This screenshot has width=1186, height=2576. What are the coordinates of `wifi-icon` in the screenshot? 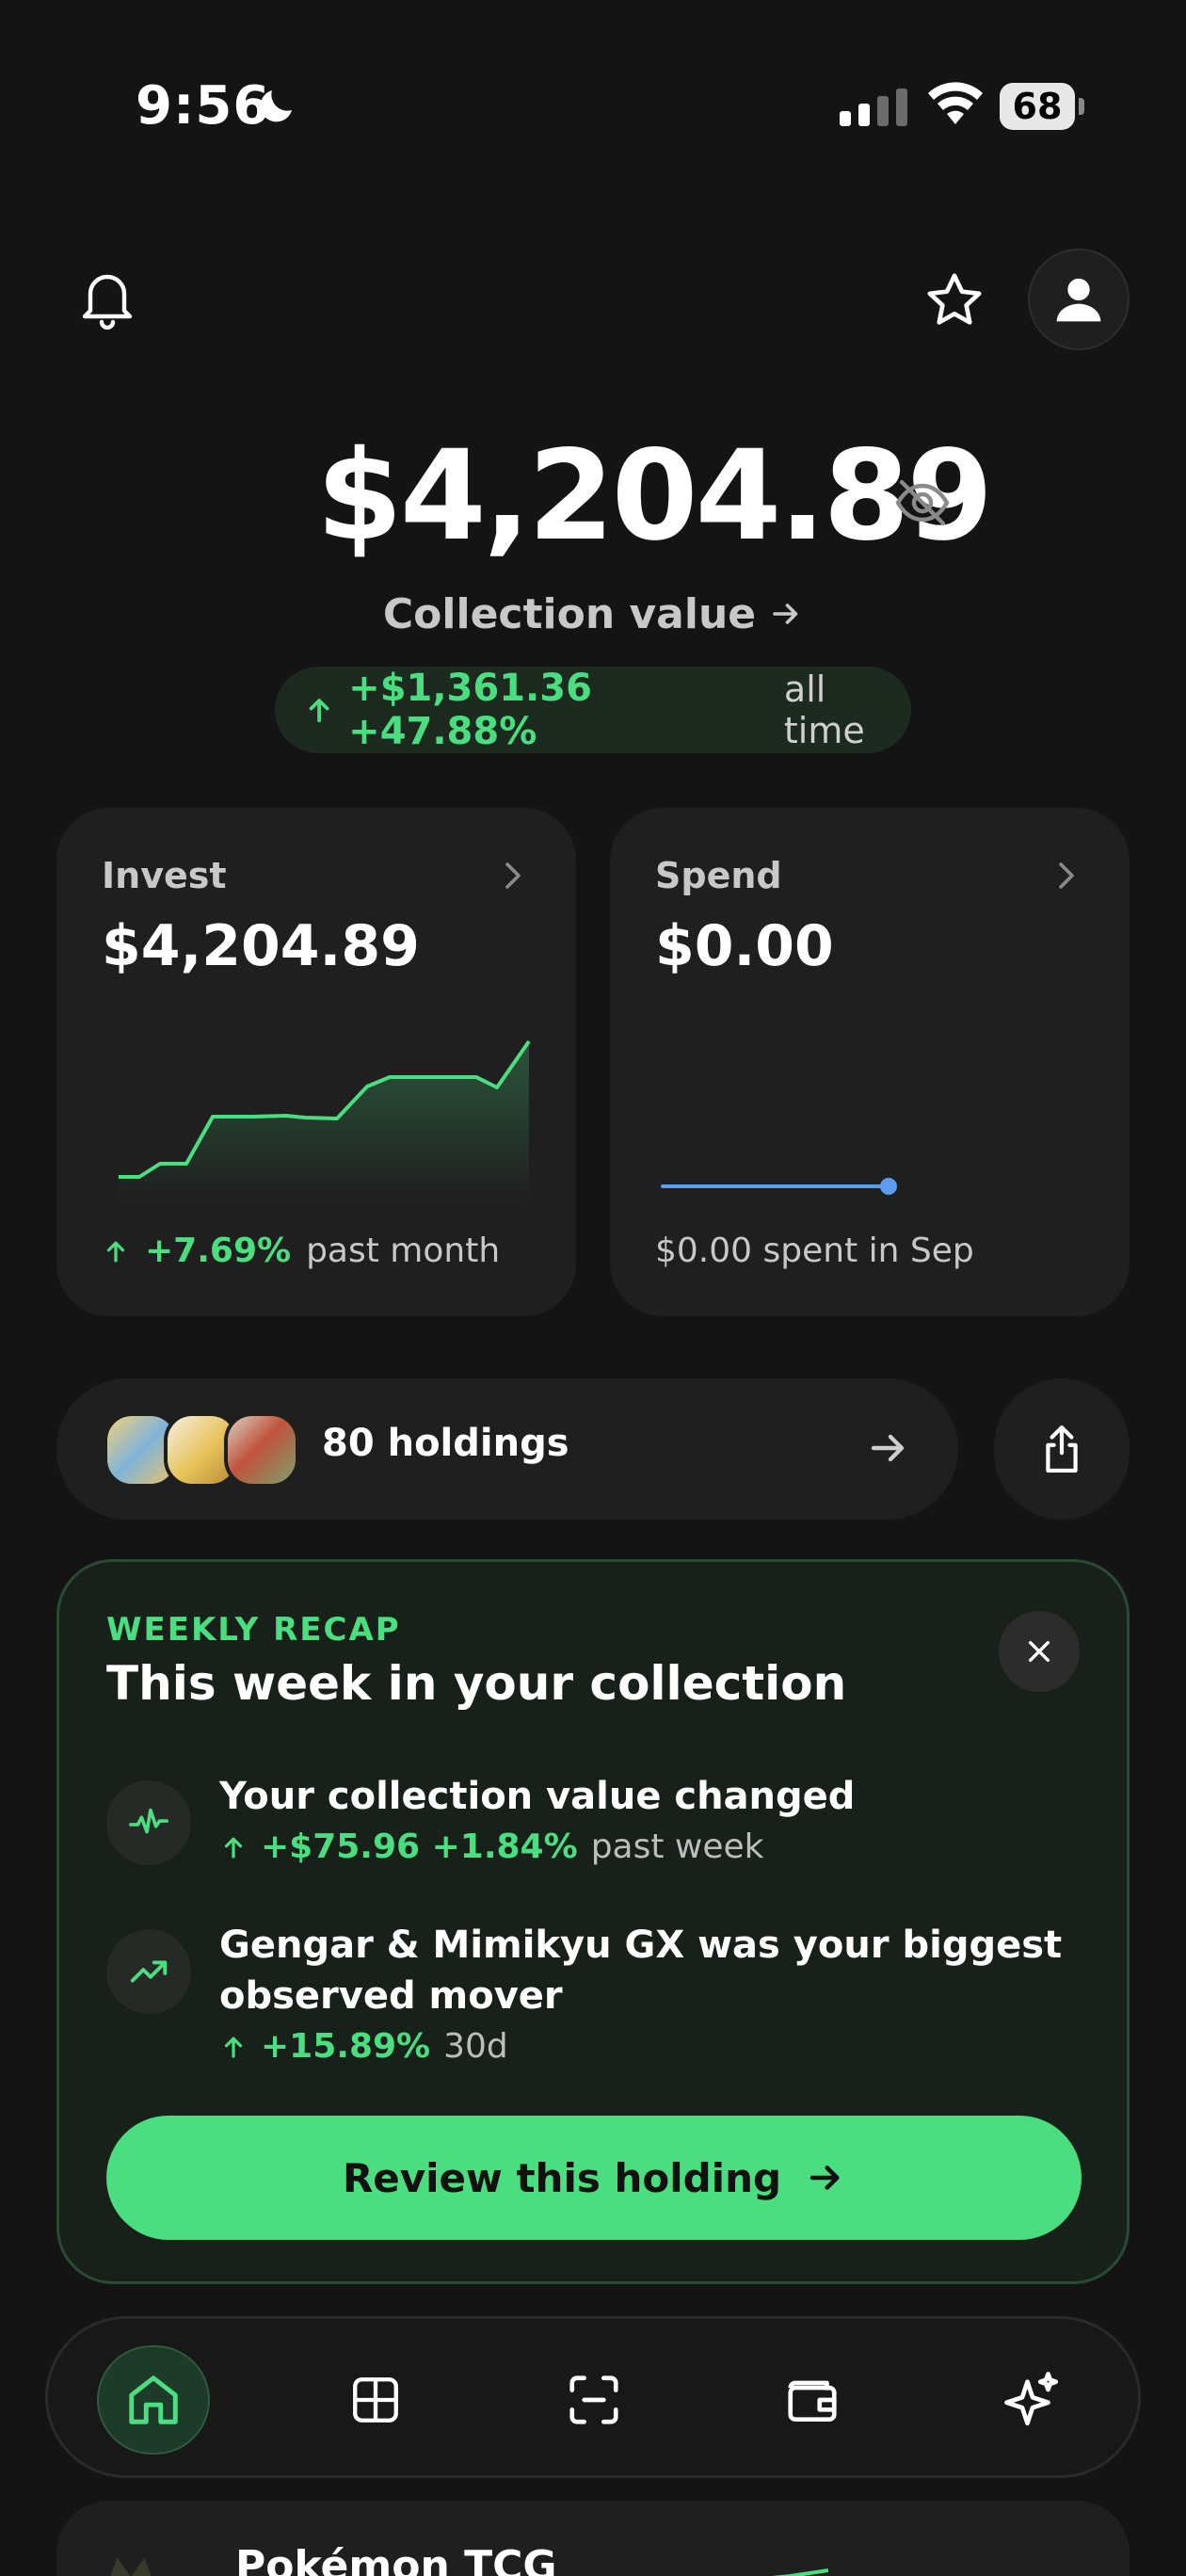 It's located at (955, 103).